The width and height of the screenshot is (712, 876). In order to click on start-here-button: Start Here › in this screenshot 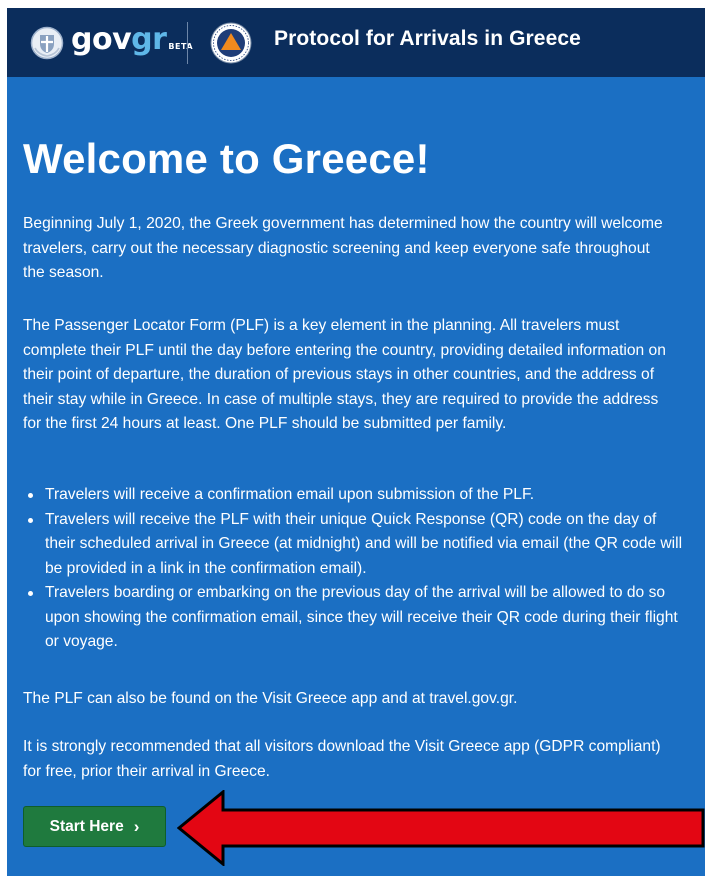, I will do `click(94, 826)`.